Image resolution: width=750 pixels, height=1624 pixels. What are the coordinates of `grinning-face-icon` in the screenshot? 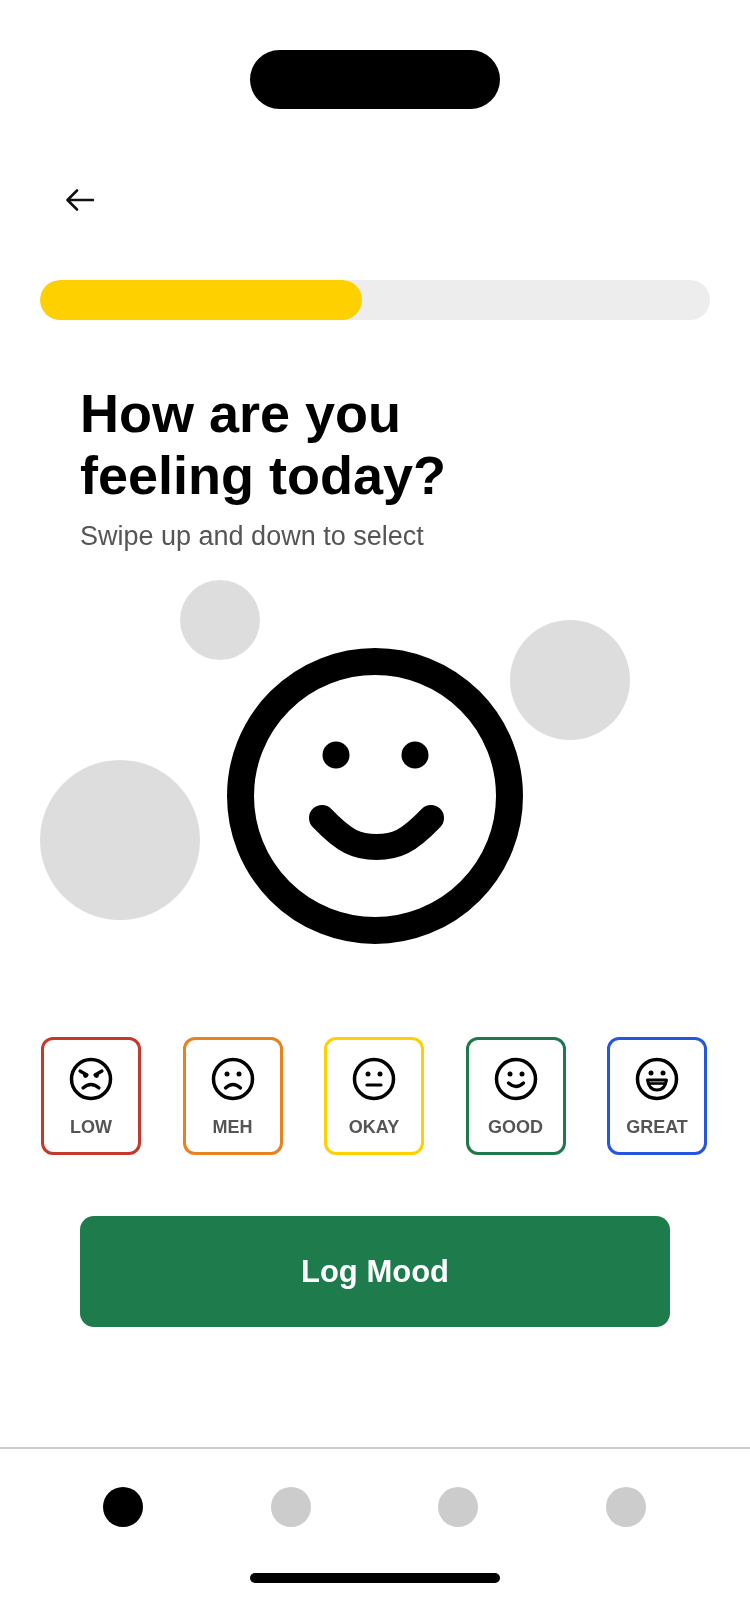 It's located at (657, 1079).